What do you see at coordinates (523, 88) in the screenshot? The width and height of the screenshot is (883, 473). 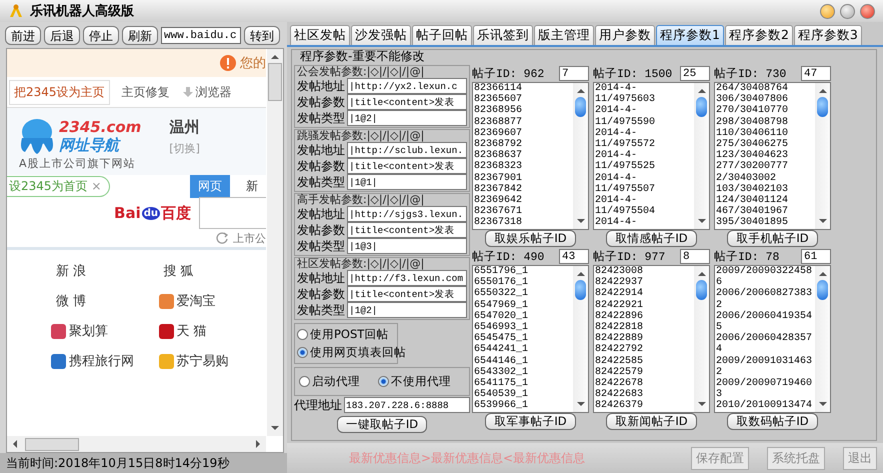 I see `list-item: 82366114` at bounding box center [523, 88].